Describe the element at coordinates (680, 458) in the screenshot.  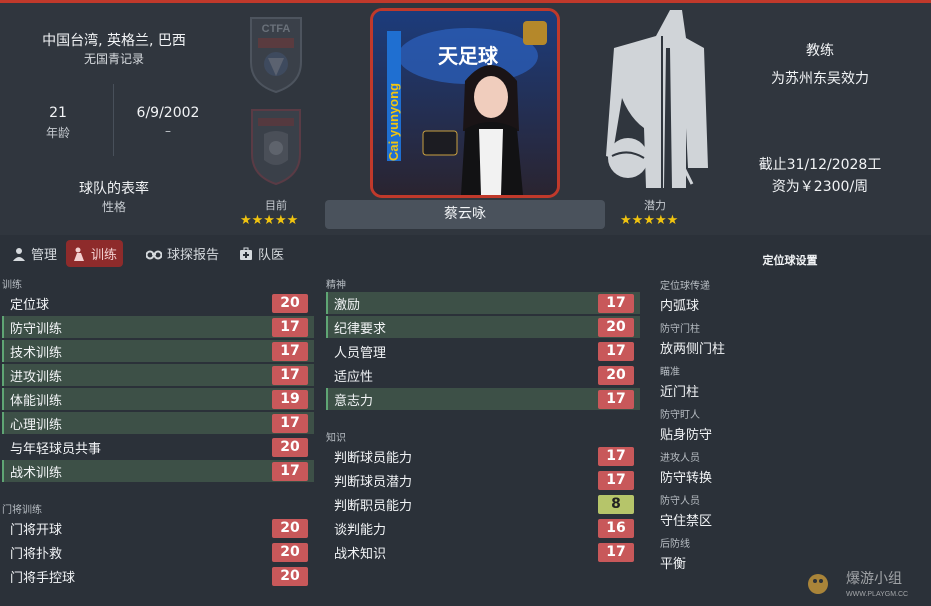
I see `set-piece-label: 进攻人员` at that location.